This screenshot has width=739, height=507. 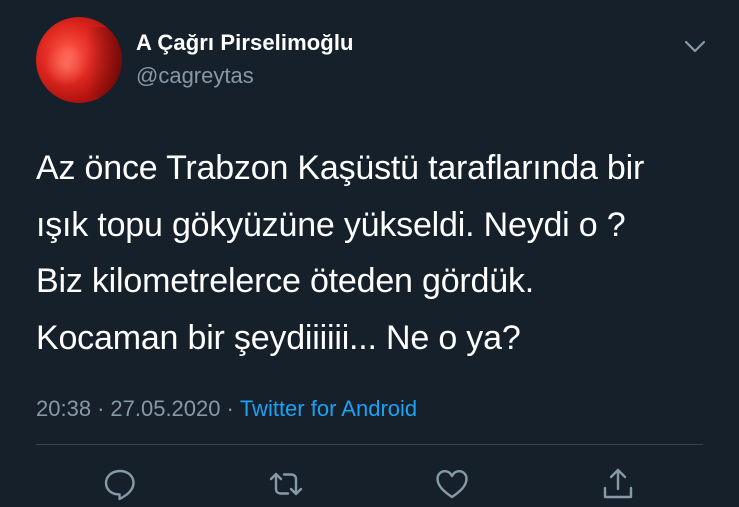 I want to click on chevron-down-icon, so click(x=695, y=47).